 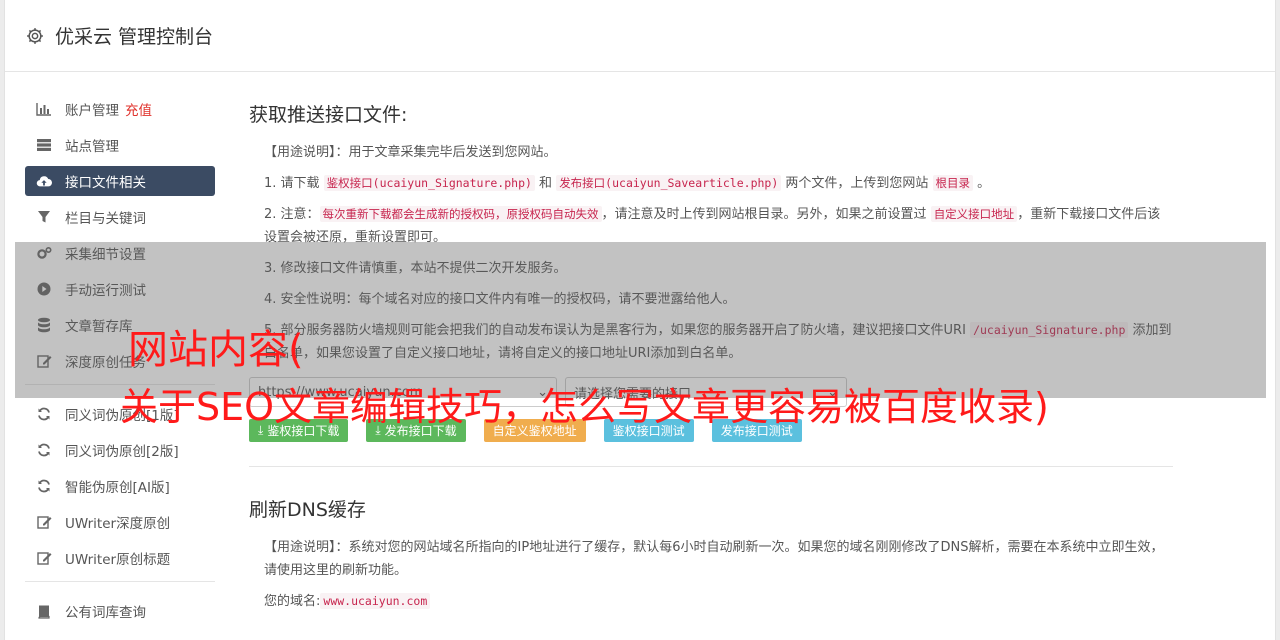 I want to click on sidebar-item-label: UWriter深度原创, so click(x=118, y=524).